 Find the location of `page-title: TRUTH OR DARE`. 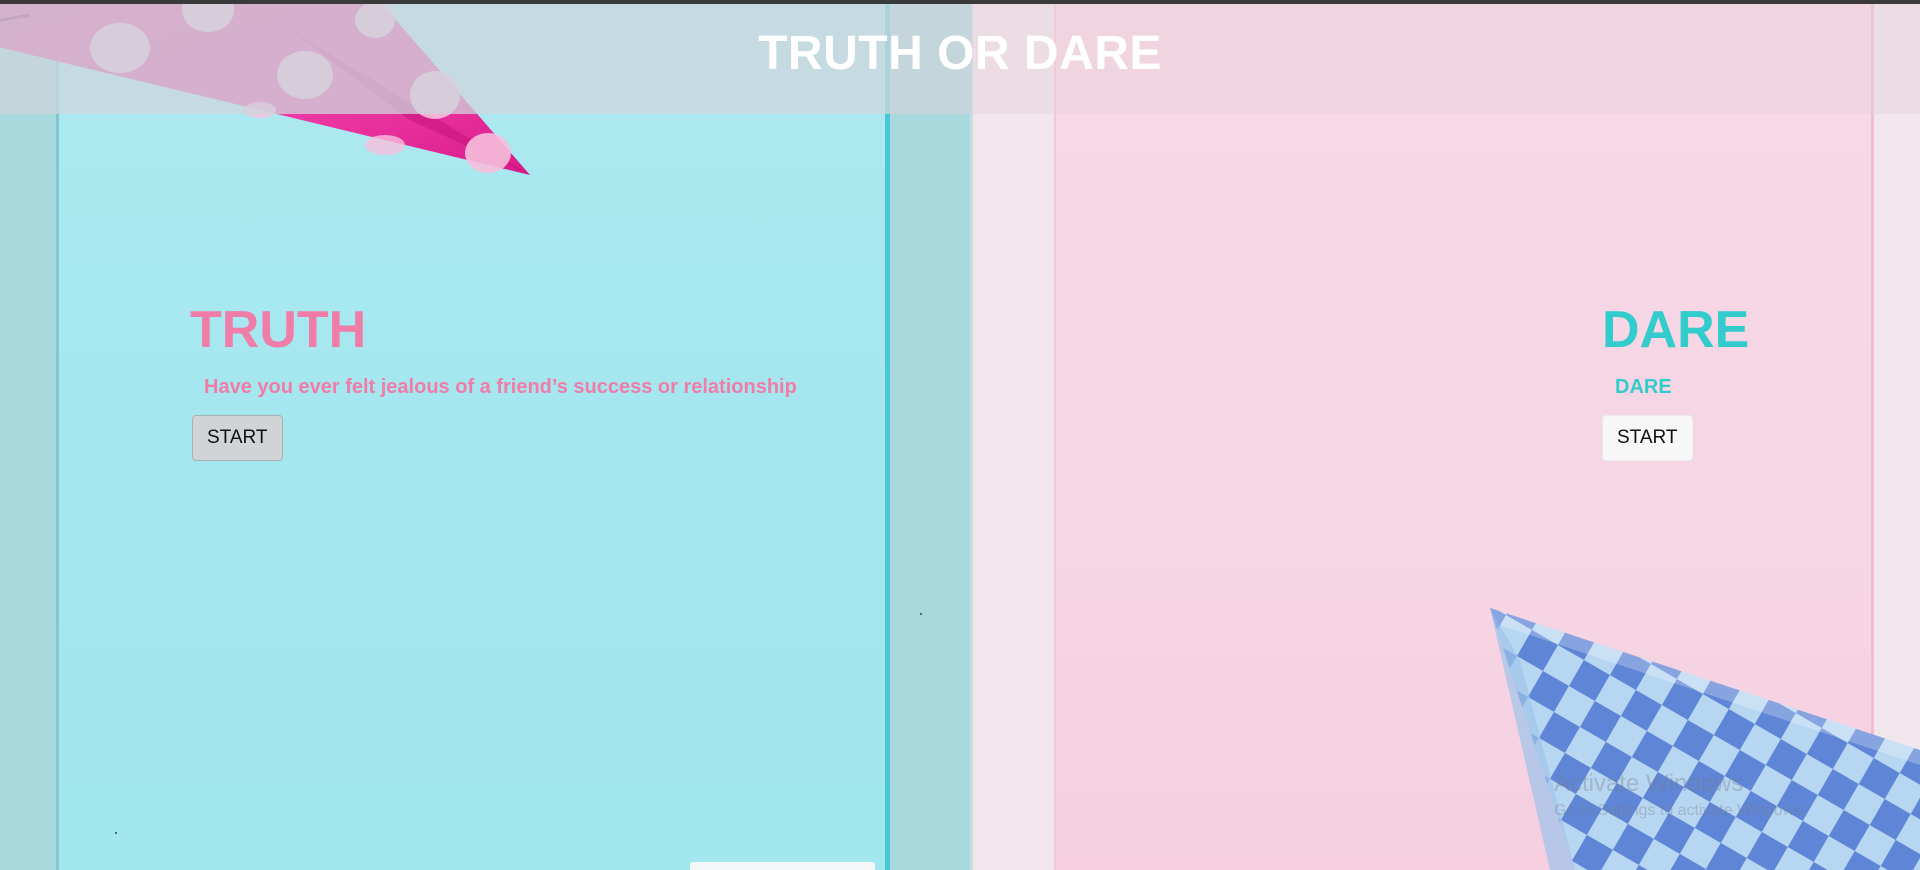

page-title: TRUTH OR DARE is located at coordinates (960, 53).